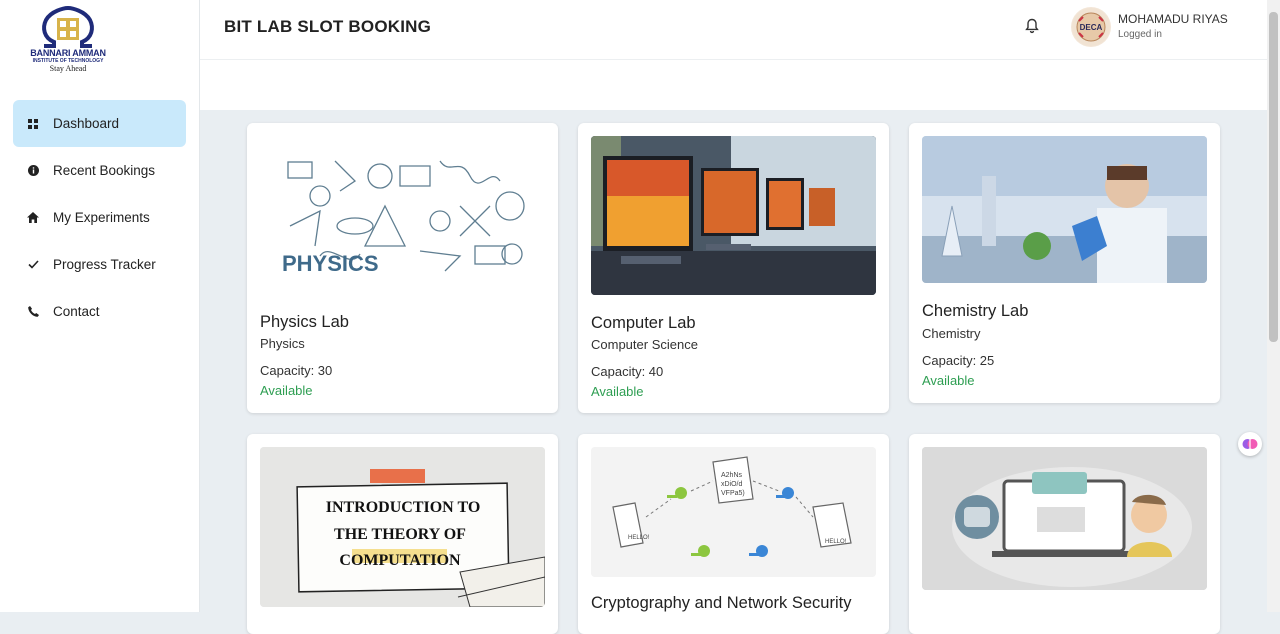 The width and height of the screenshot is (1280, 634). What do you see at coordinates (643, 323) in the screenshot?
I see `lab-title: Computer Lab` at bounding box center [643, 323].